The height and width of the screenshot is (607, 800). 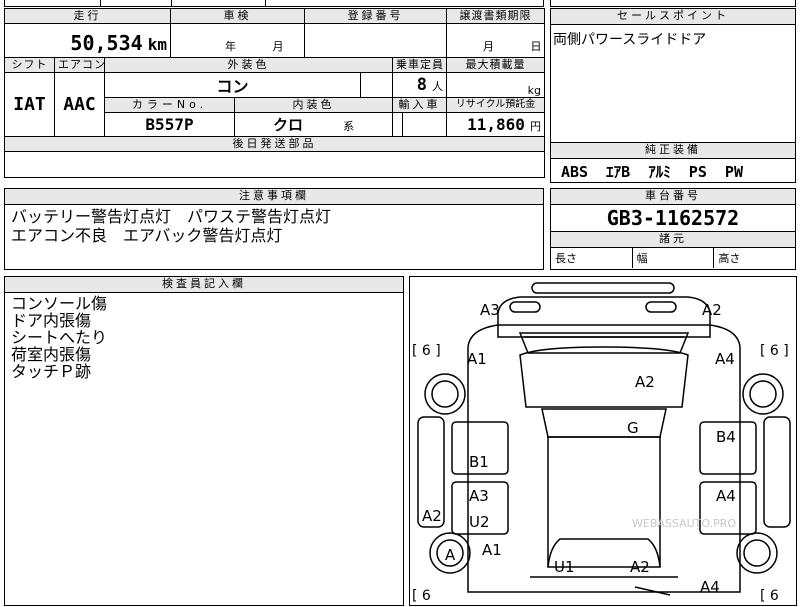 What do you see at coordinates (710, 587) in the screenshot?
I see `mark-a4-low: A4` at bounding box center [710, 587].